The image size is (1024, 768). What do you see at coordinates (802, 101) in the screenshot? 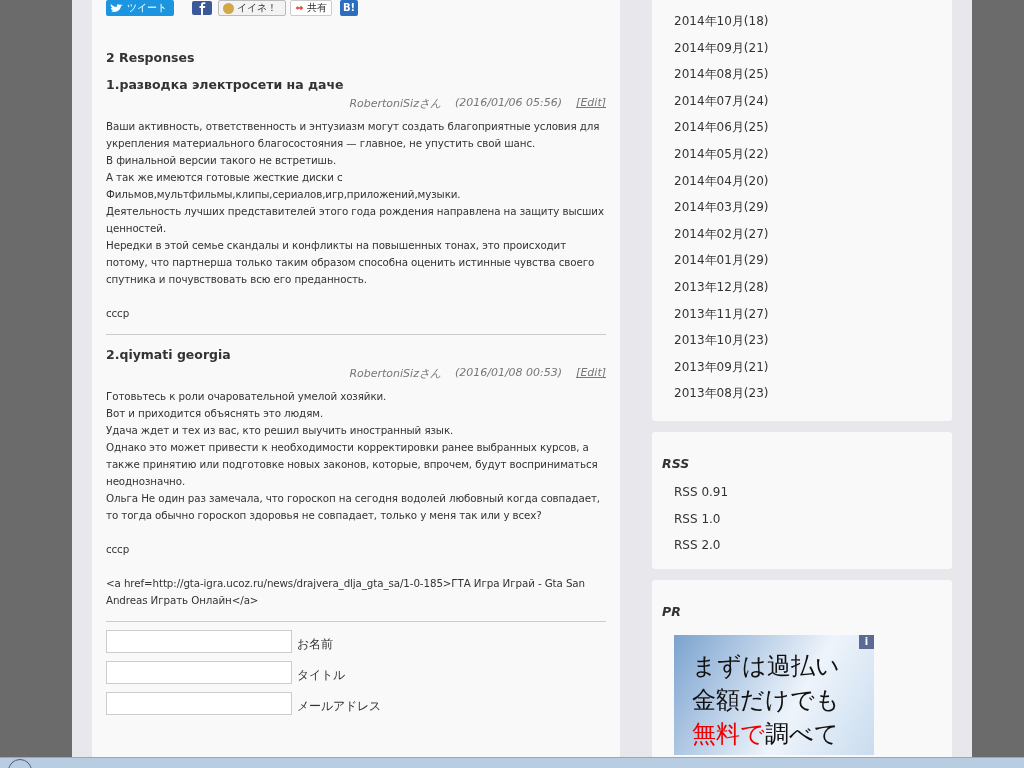
I see `archive-link: 2014年07月(24)` at bounding box center [802, 101].